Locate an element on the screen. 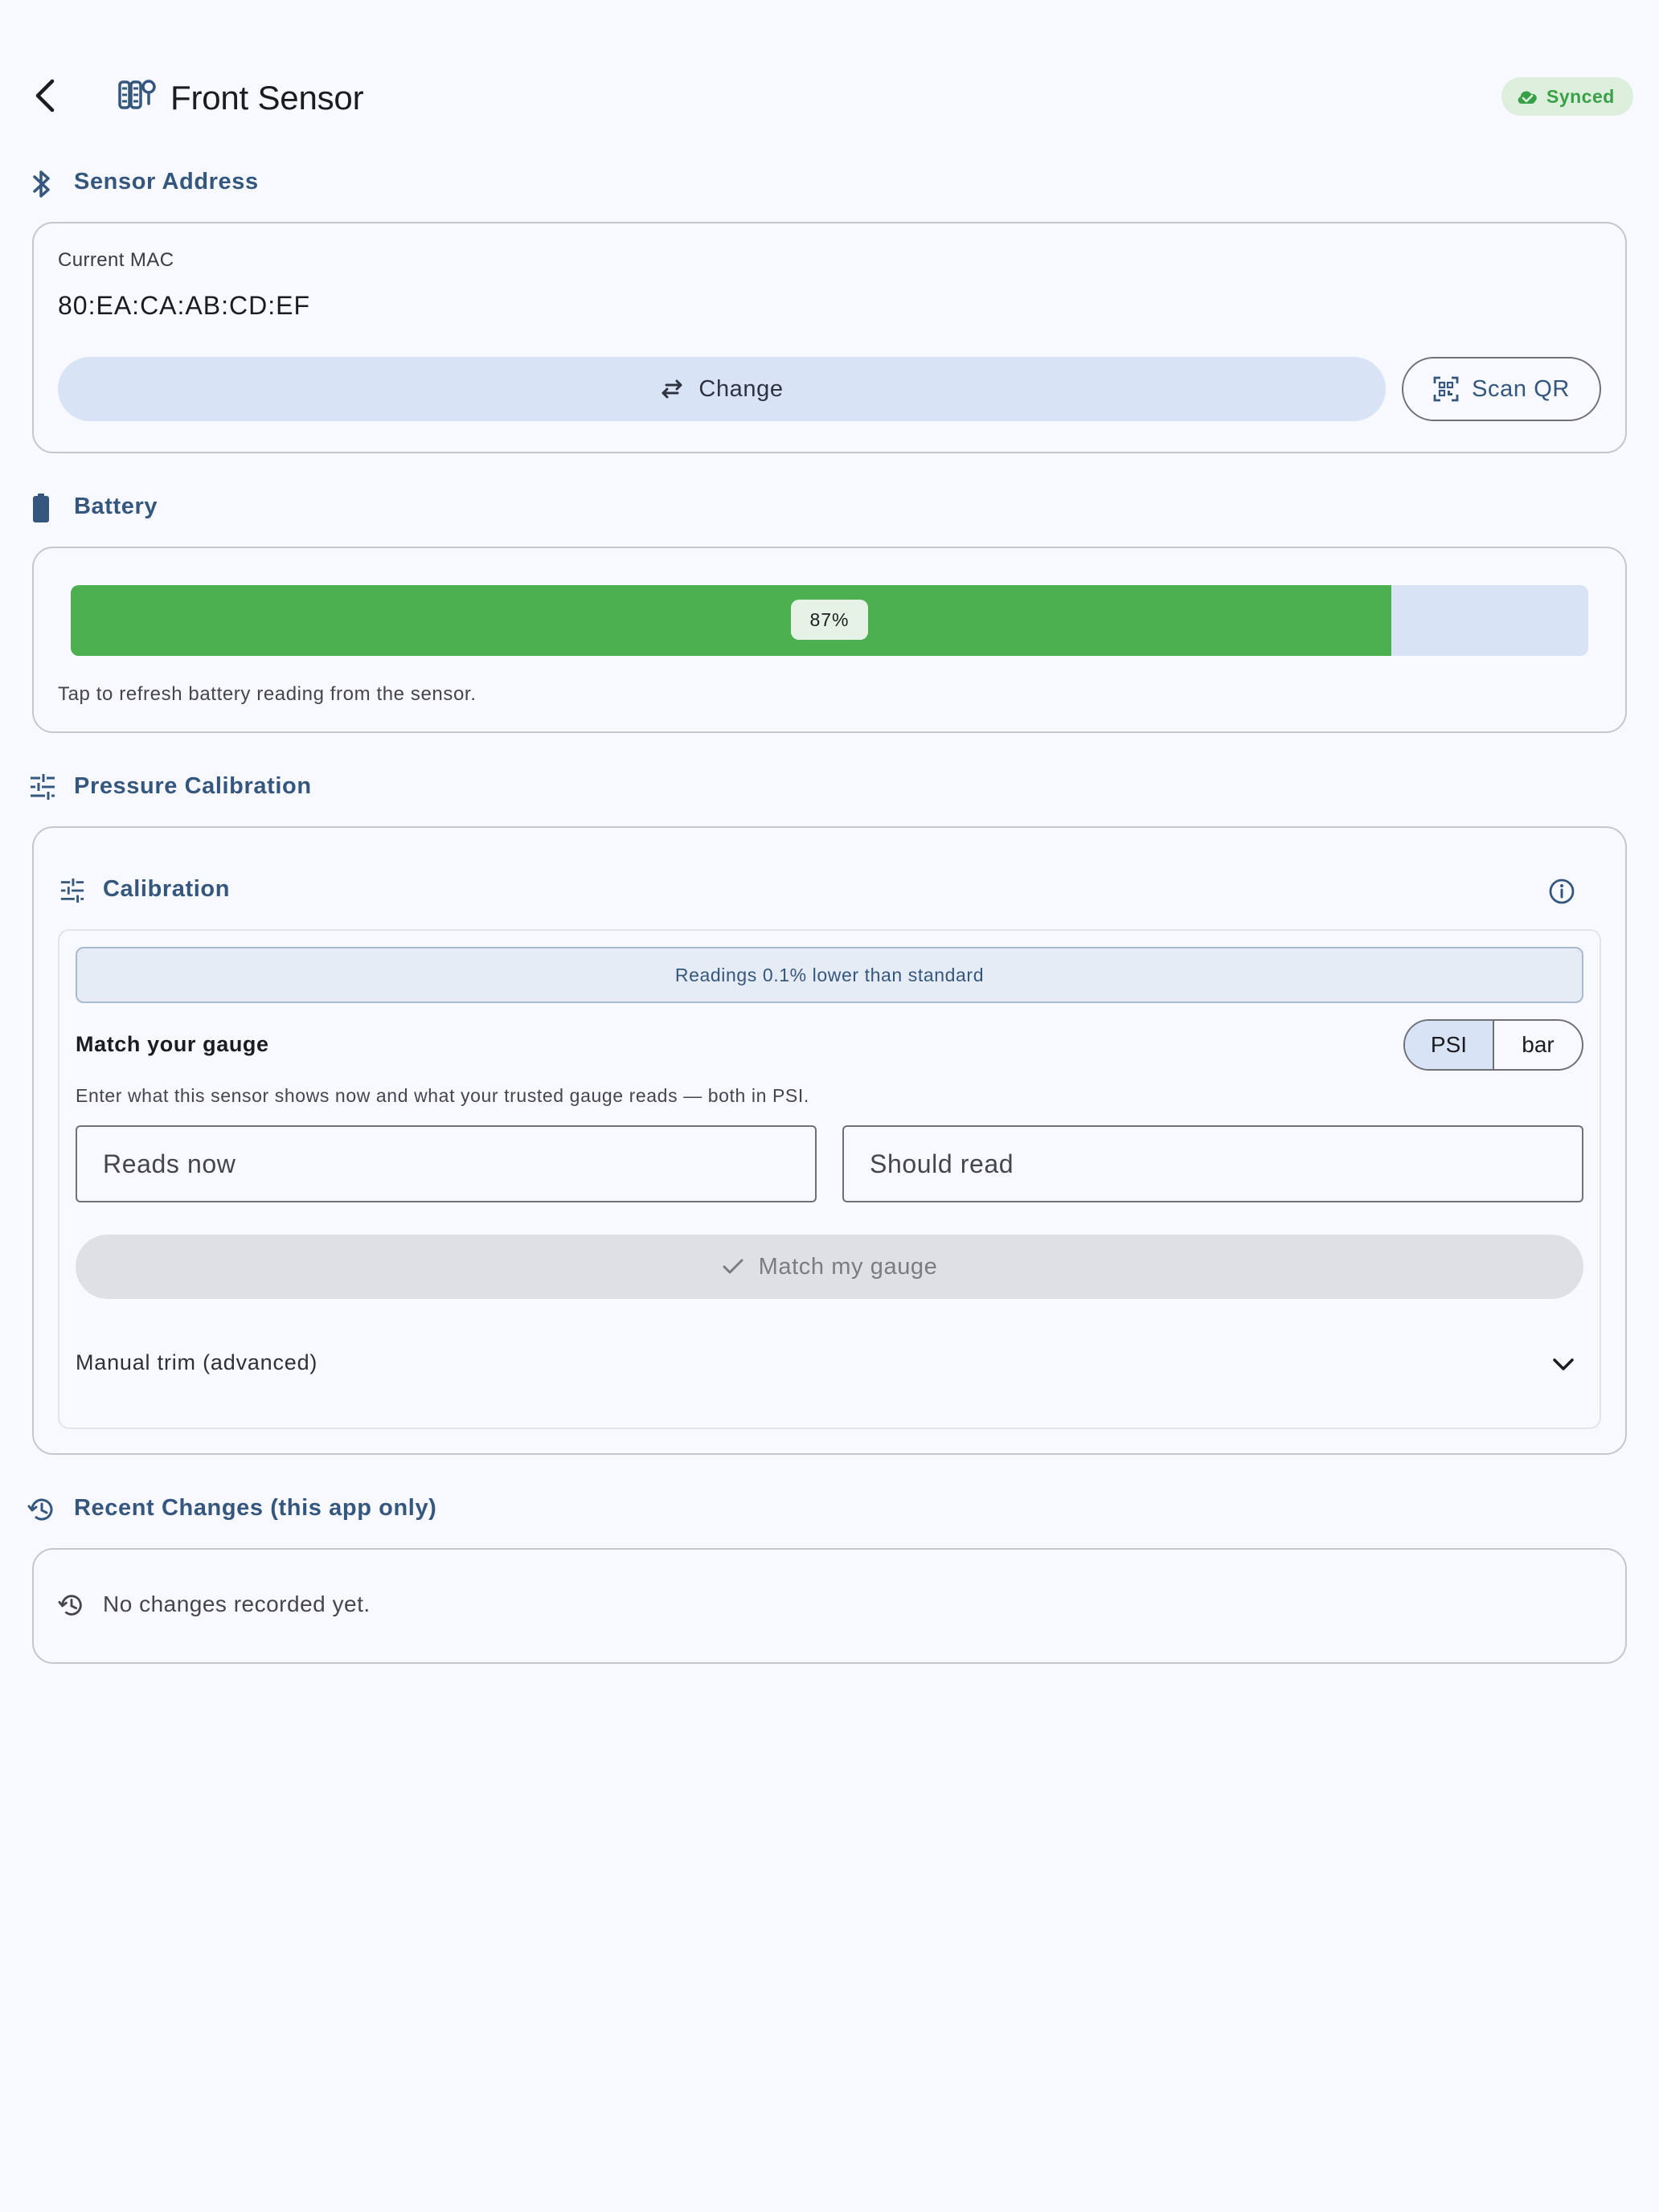 The width and height of the screenshot is (1659, 2212). arrow-back-icon is located at coordinates (45, 96).